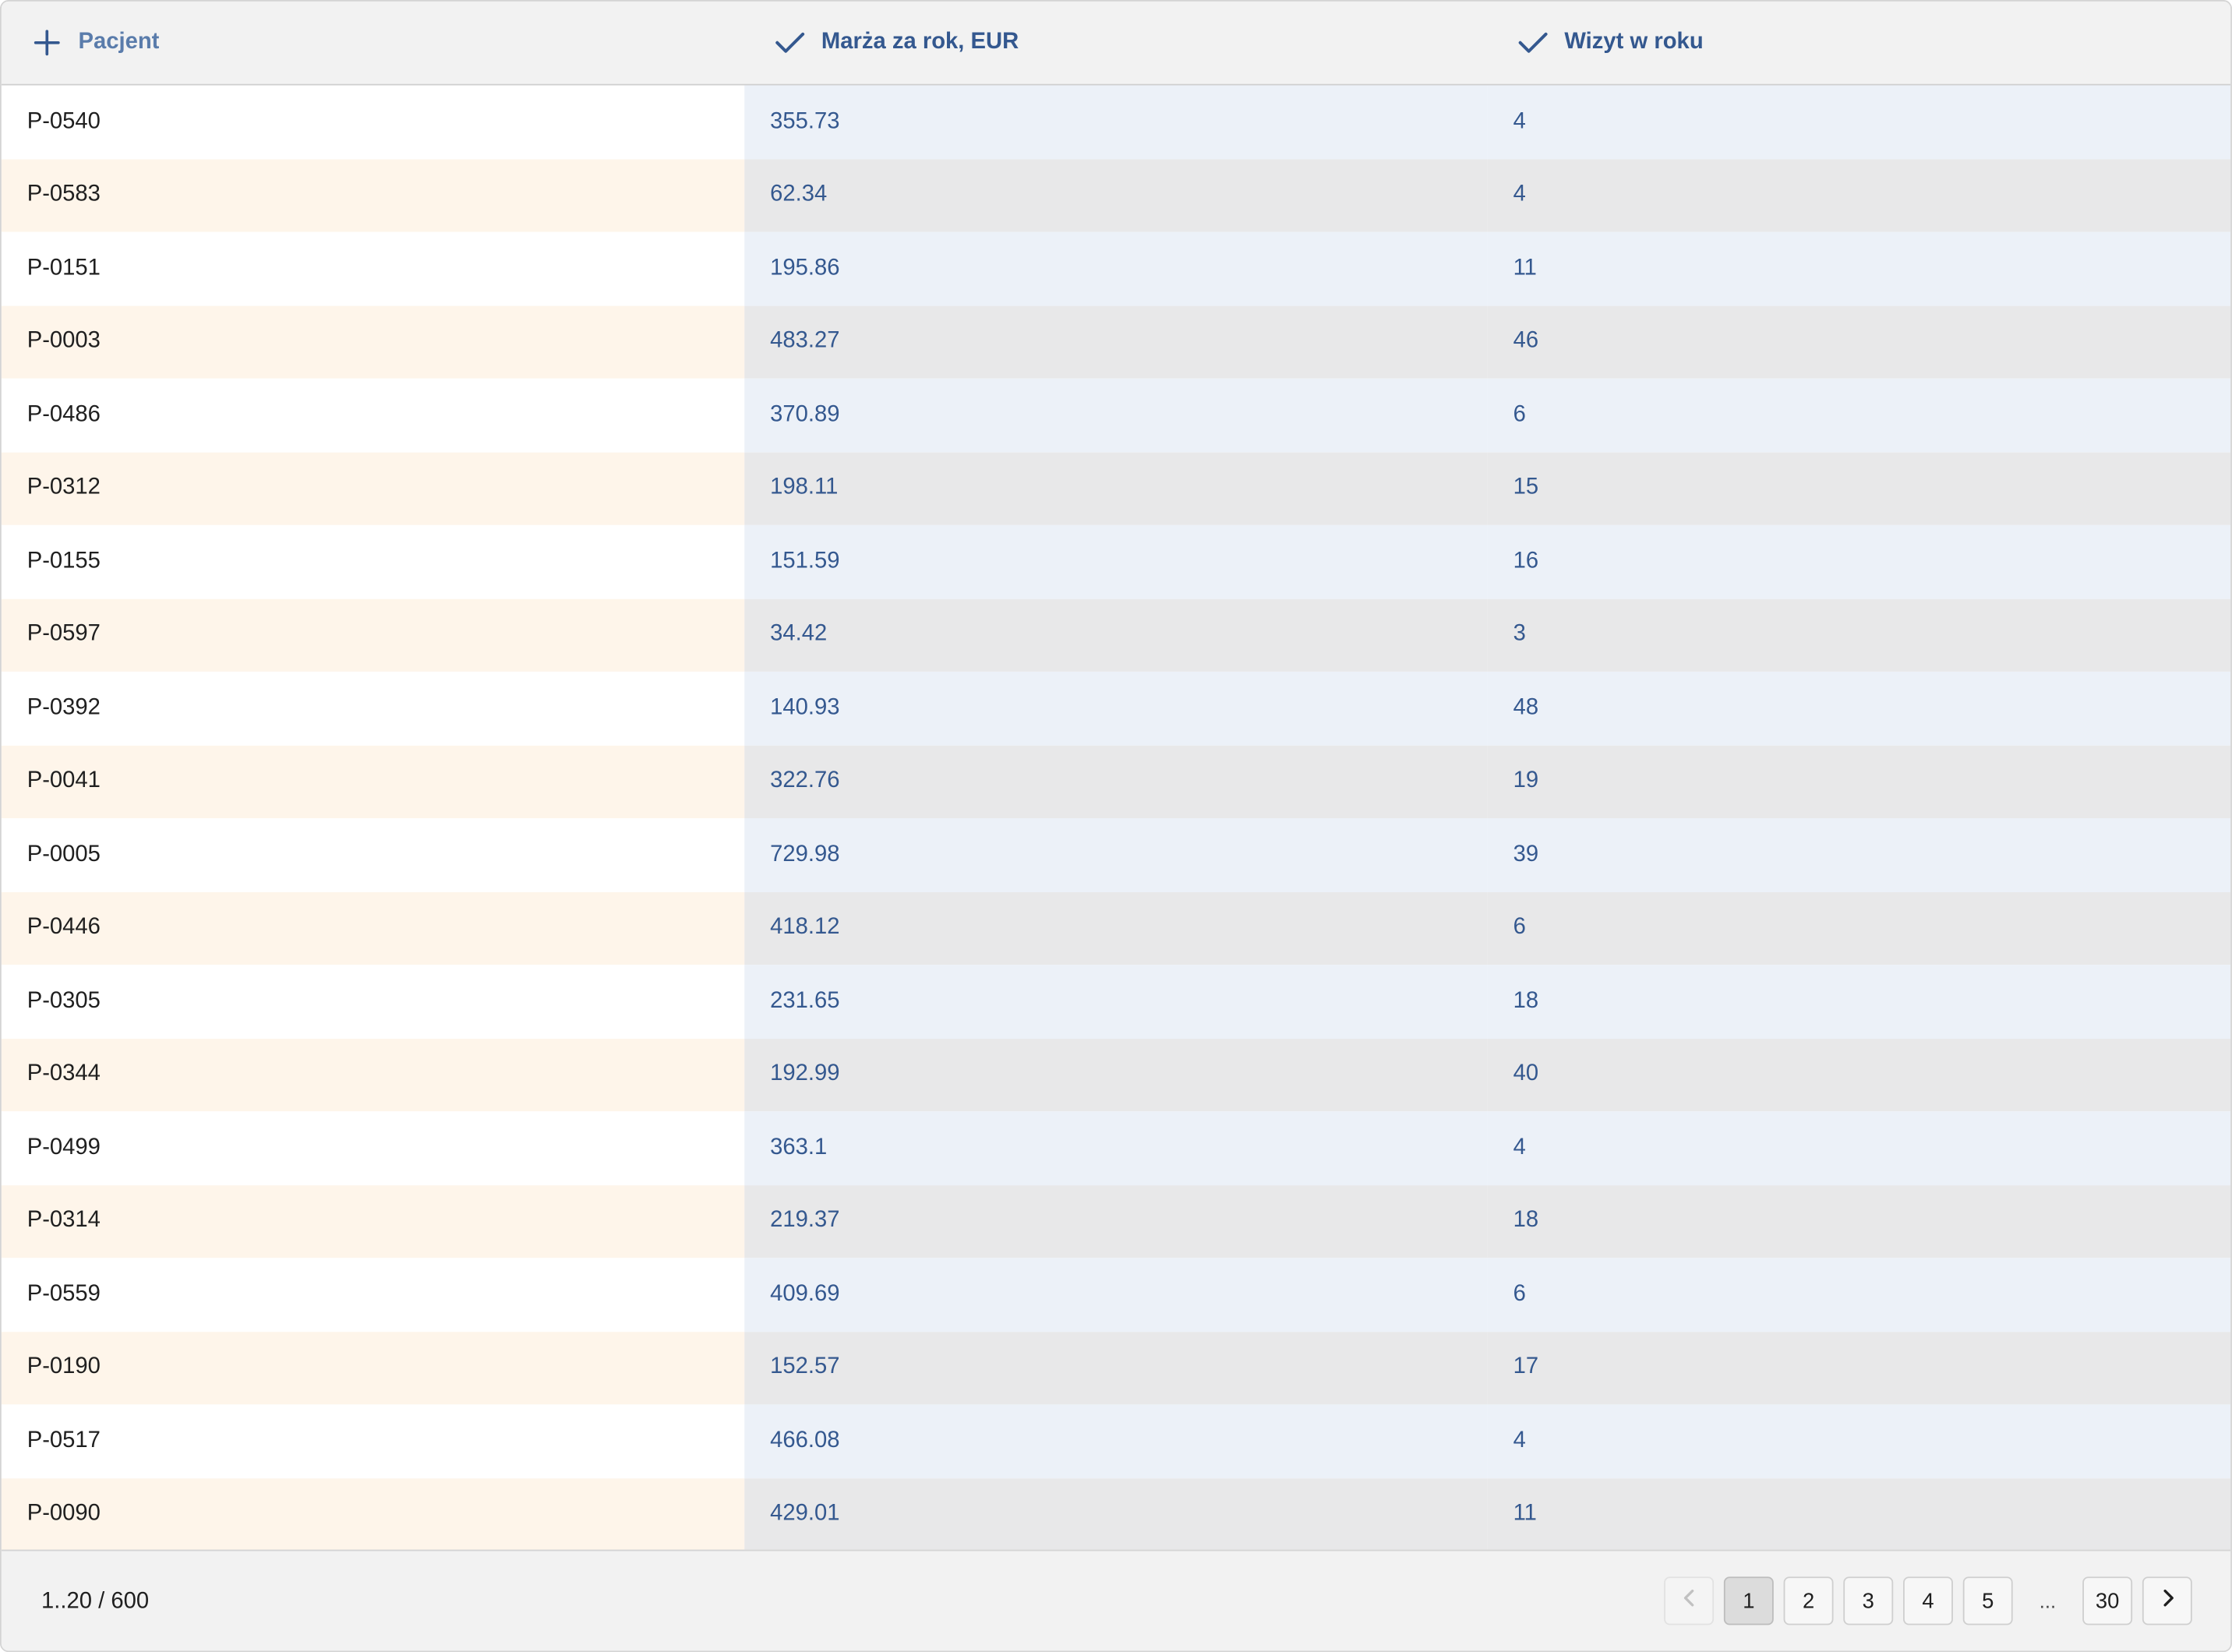 The height and width of the screenshot is (1652, 2232). Describe the element at coordinates (373, 342) in the screenshot. I see `cell-patient: P-0003` at that location.